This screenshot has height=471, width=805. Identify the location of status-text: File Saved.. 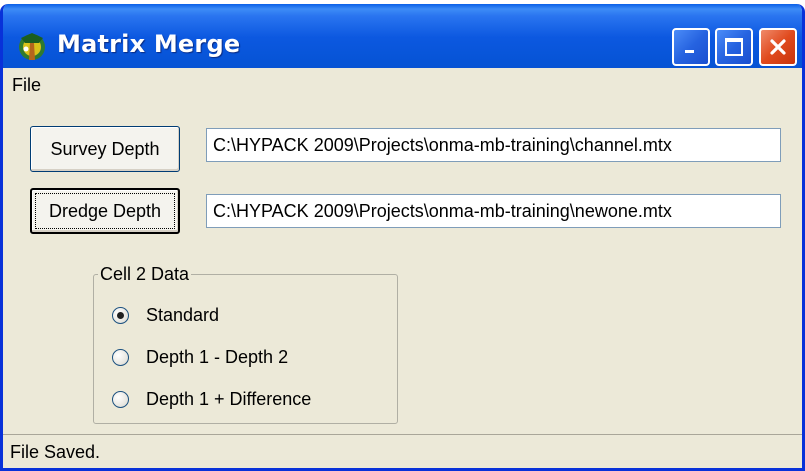
(55, 452).